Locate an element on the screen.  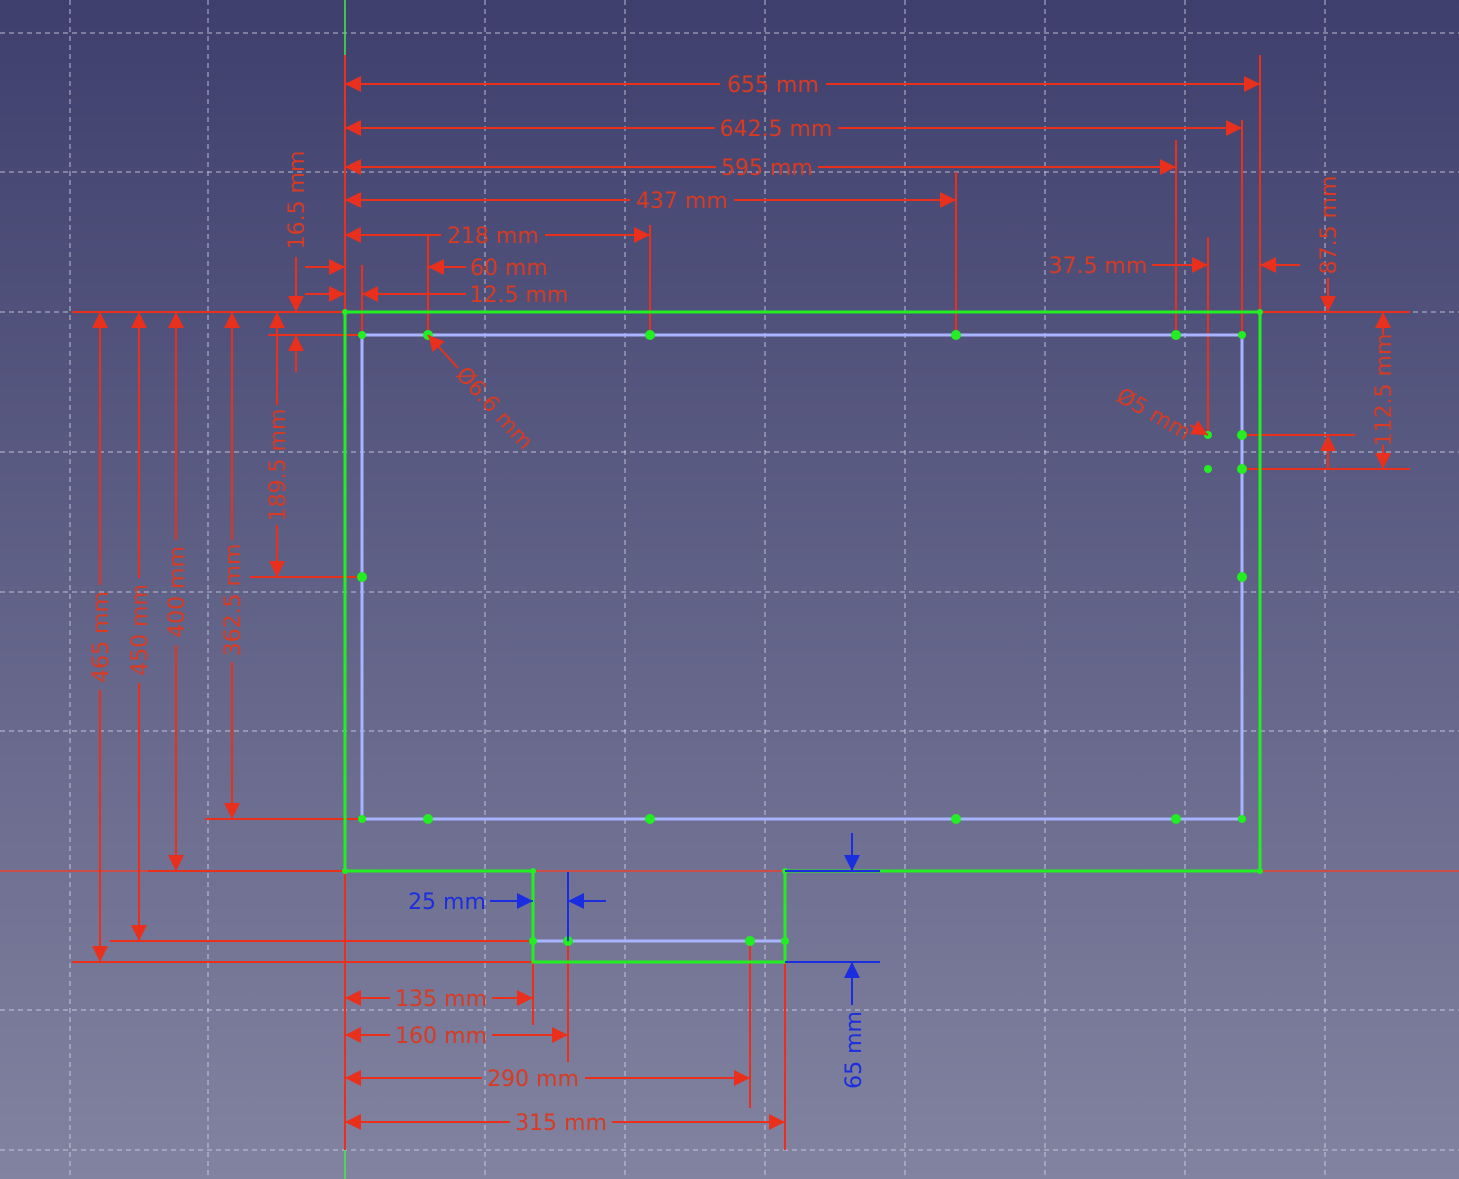
svg-text: 315 mm is located at coordinates (561, 1123).